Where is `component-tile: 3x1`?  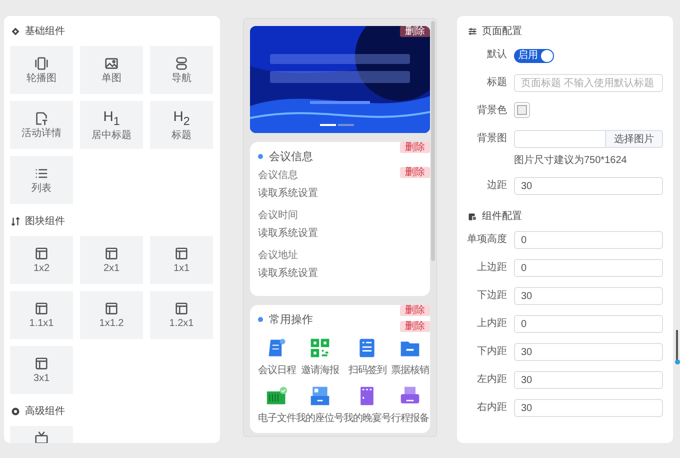
component-tile: 3x1 is located at coordinates (41, 370).